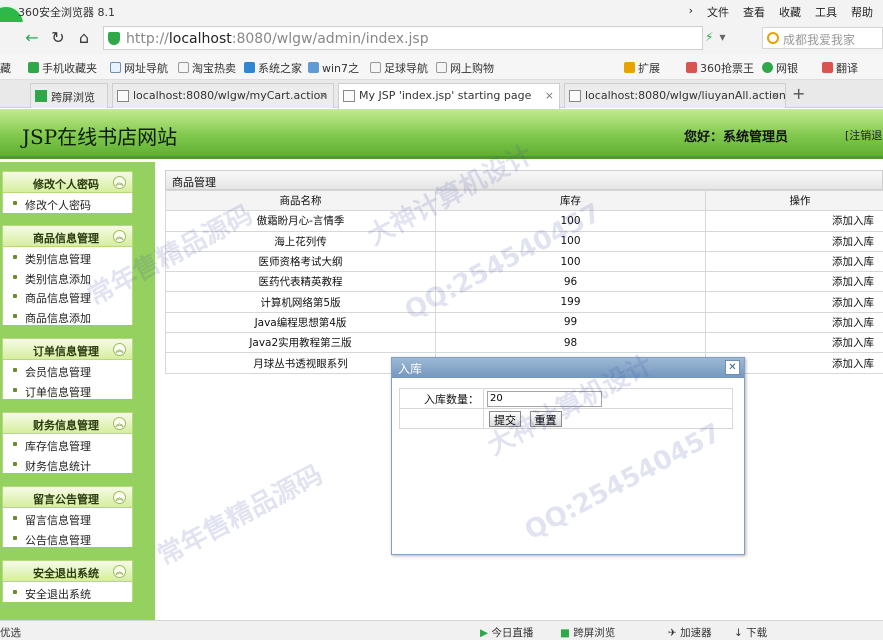 This screenshot has height=640, width=883. Describe the element at coordinates (84, 38) in the screenshot. I see `home-icon: ⌂` at that location.